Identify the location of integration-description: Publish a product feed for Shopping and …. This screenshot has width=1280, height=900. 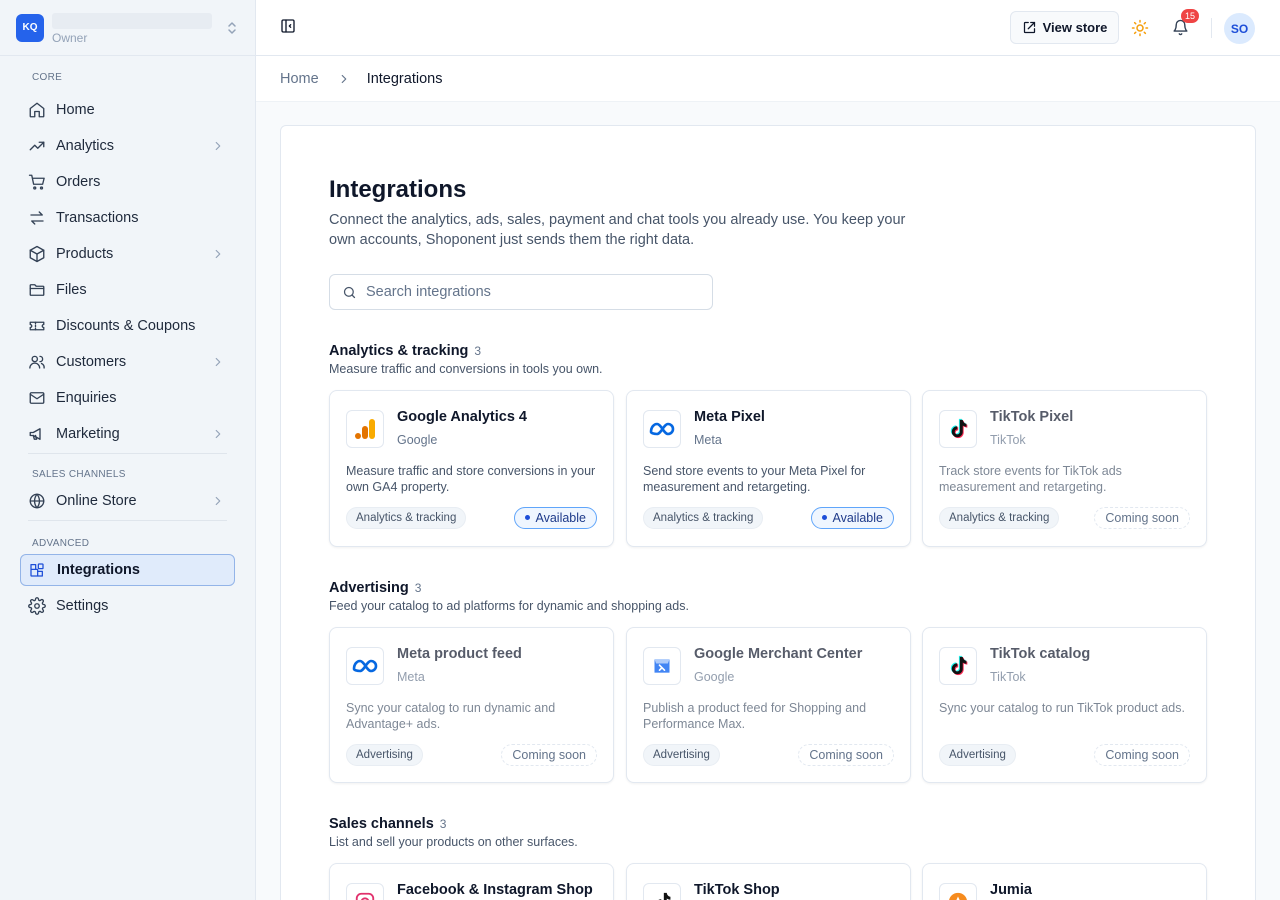
(755, 716).